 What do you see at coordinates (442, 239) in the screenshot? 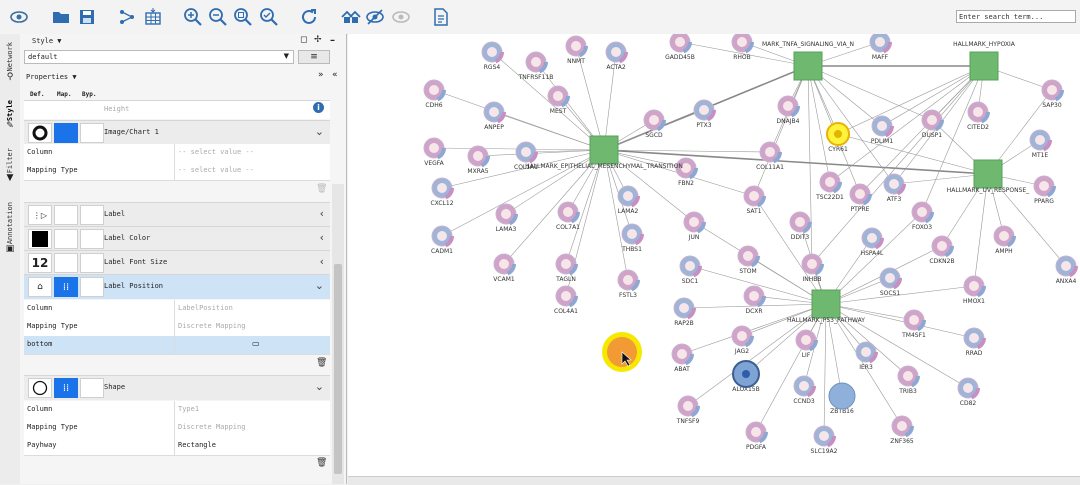
I see `gene-node: CADM1` at bounding box center [442, 239].